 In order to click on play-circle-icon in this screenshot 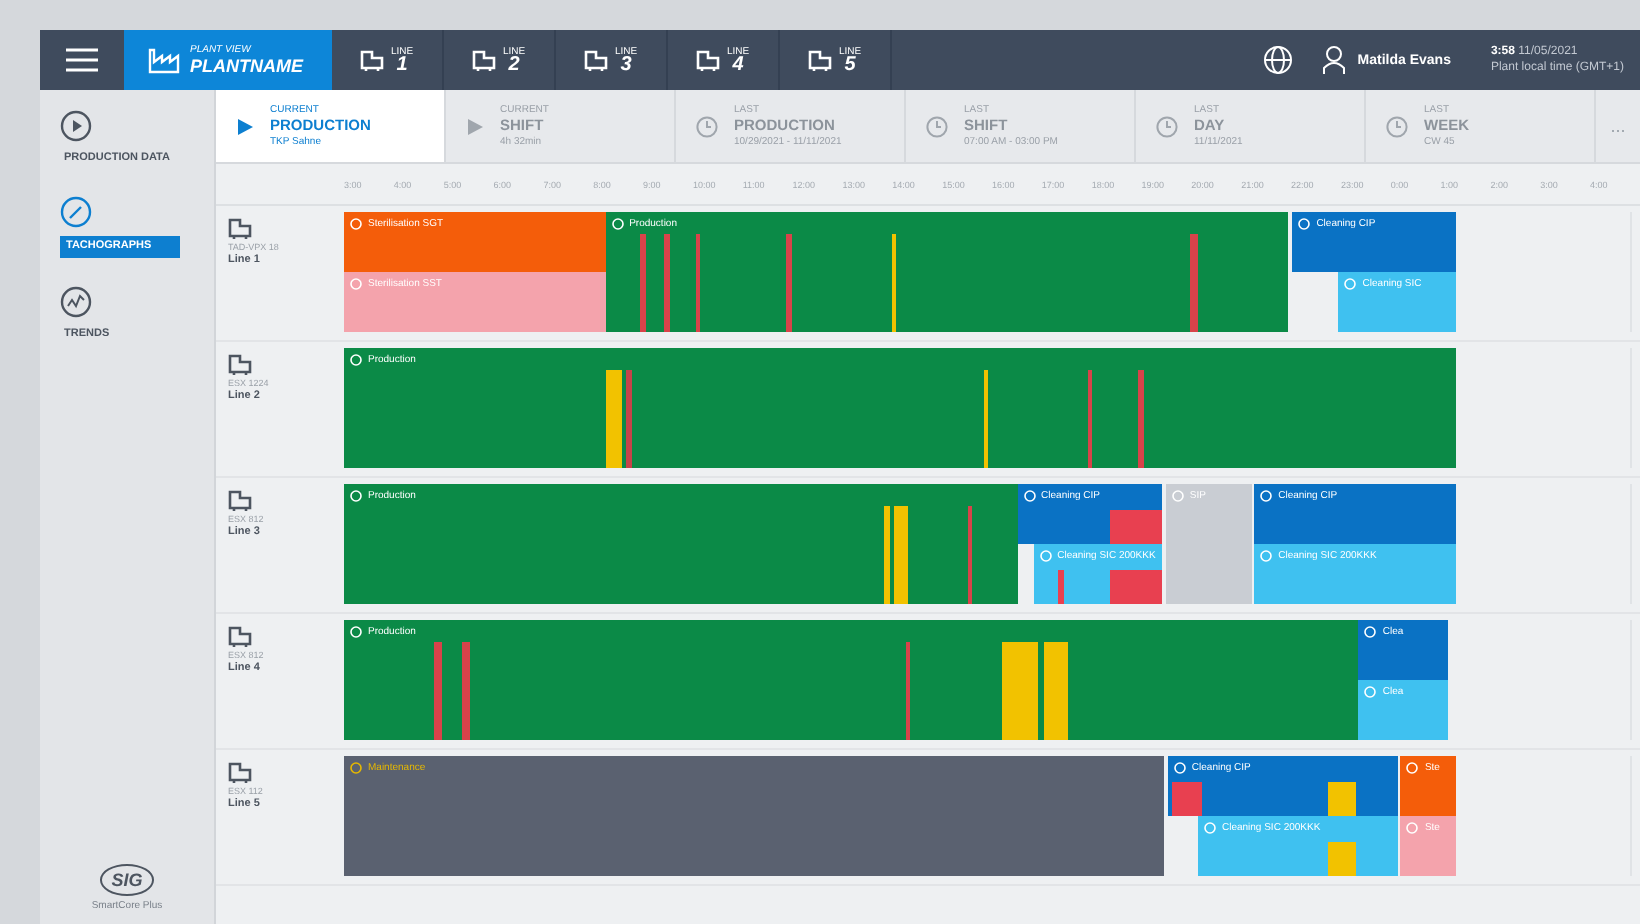, I will do `click(76, 126)`.